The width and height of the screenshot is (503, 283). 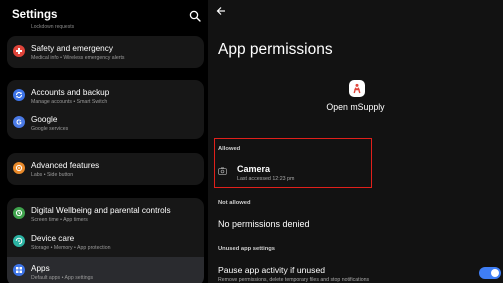 What do you see at coordinates (275, 49) in the screenshot?
I see `page-title: App permissions` at bounding box center [275, 49].